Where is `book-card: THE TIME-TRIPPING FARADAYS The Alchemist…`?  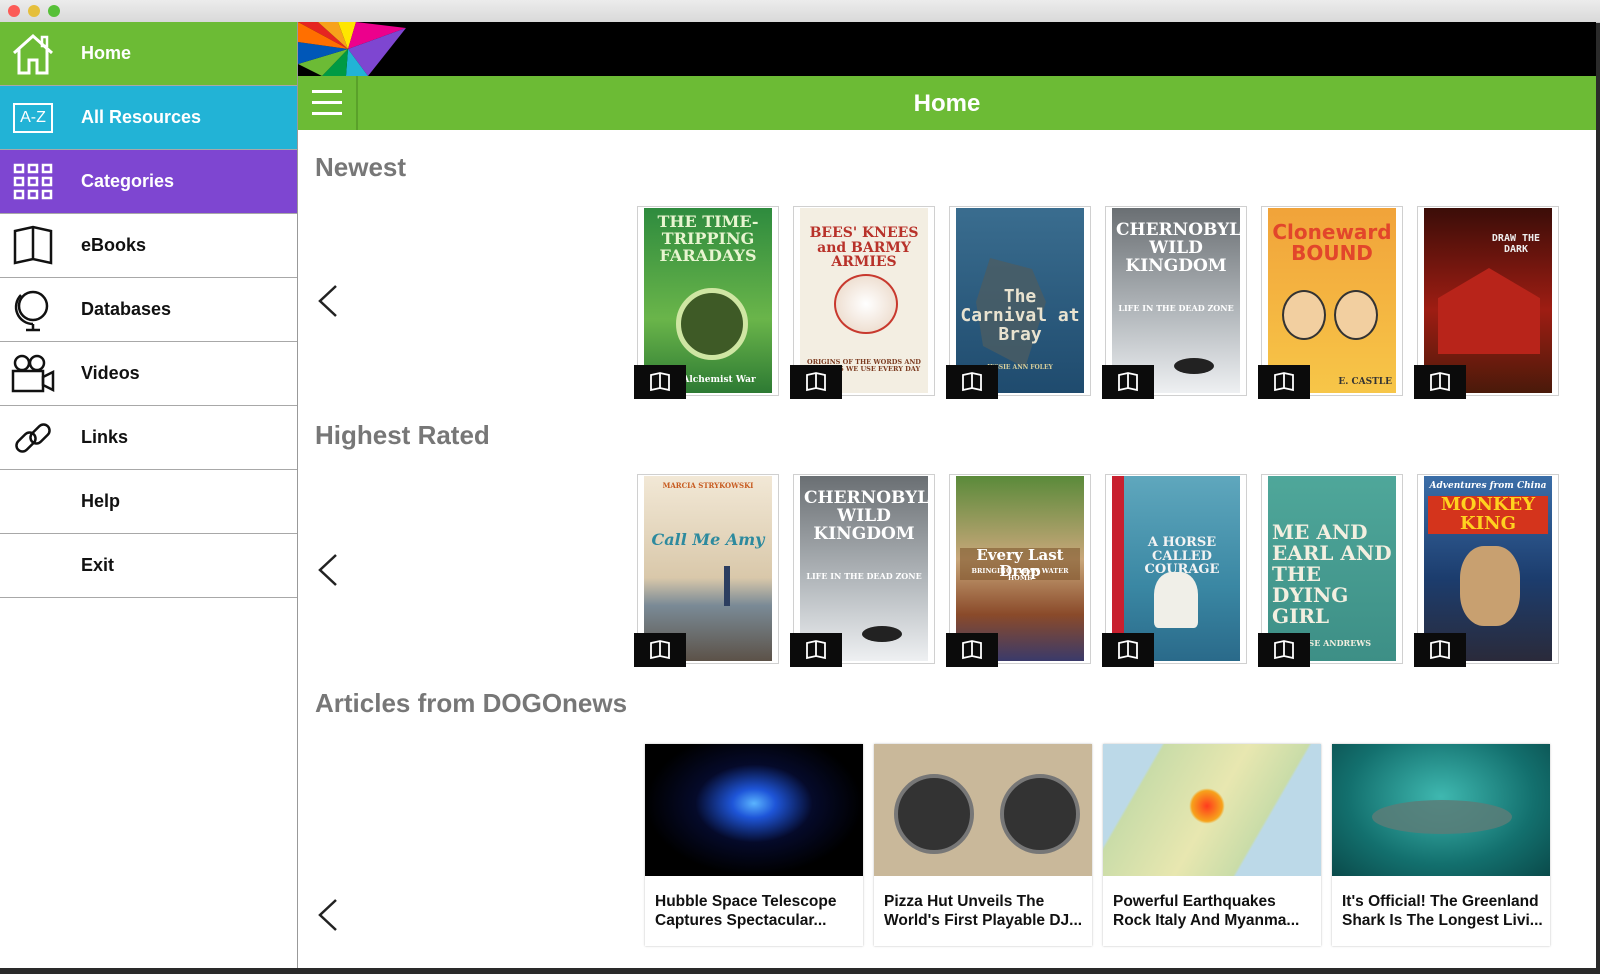
book-card: THE TIME-TRIPPING FARADAYS The Alchemist… is located at coordinates (706, 302).